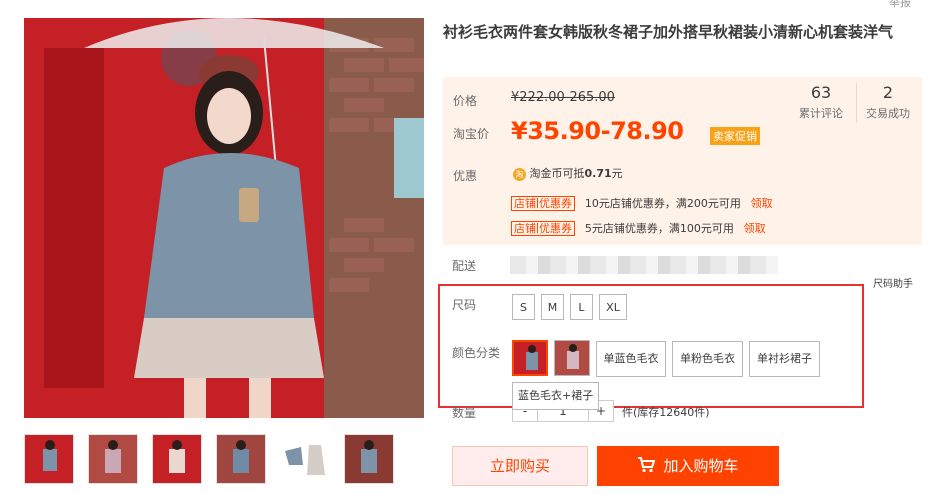 The image size is (929, 495). I want to click on taobao-coin-icon: 淘, so click(519, 174).